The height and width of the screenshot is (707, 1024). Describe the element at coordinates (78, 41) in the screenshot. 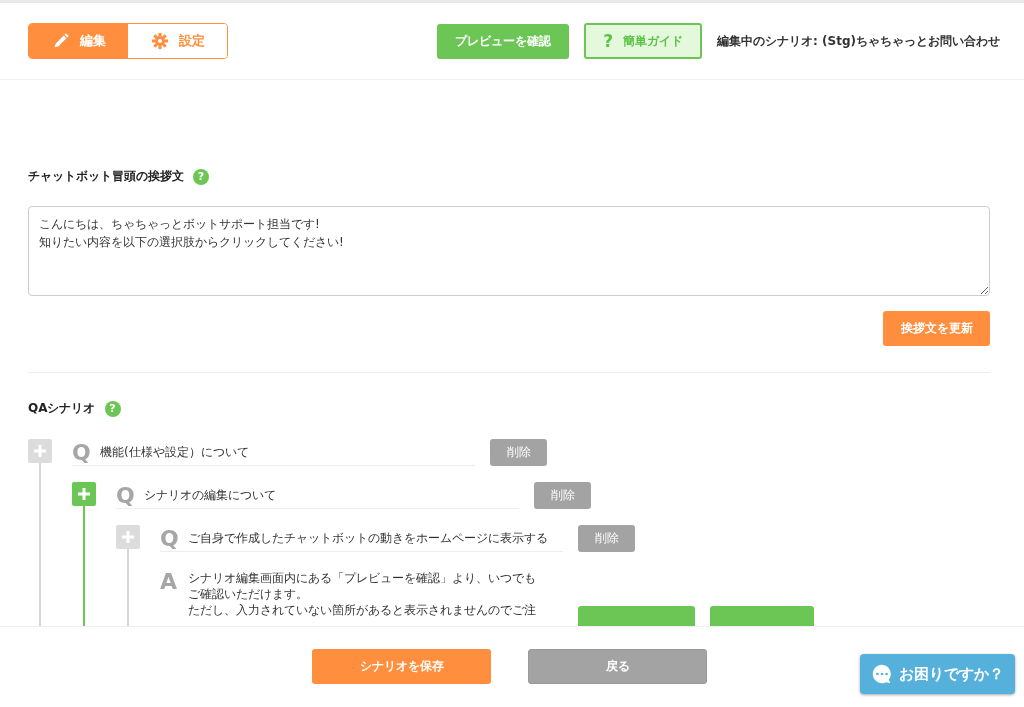

I see `tab: 編集` at that location.